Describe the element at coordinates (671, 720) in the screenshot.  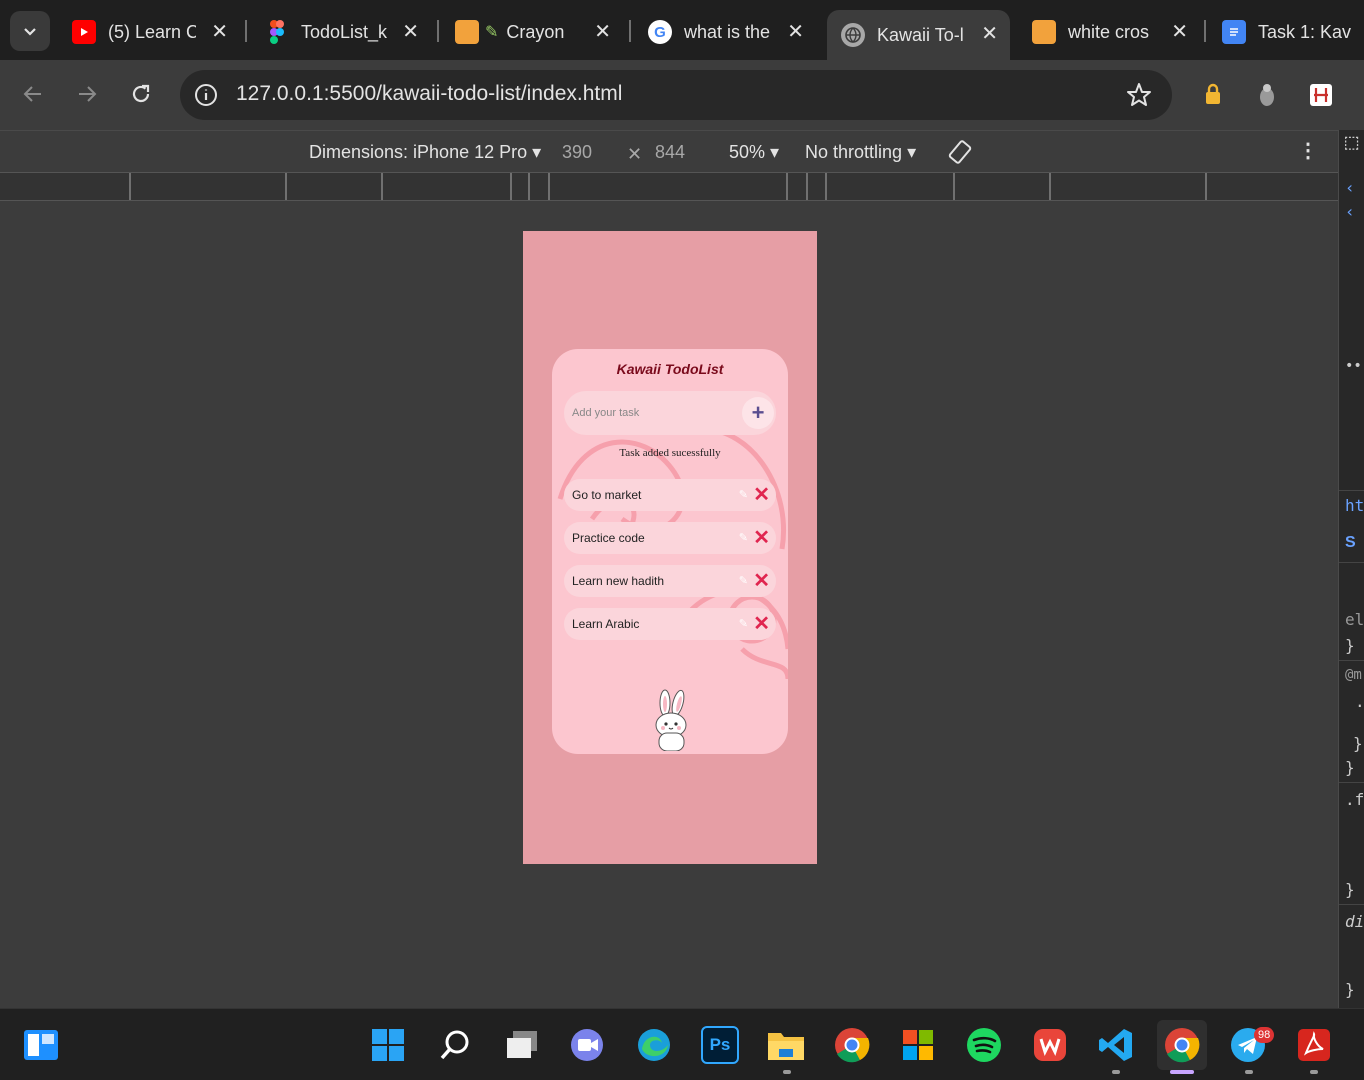
I see `bunny-illustration` at that location.